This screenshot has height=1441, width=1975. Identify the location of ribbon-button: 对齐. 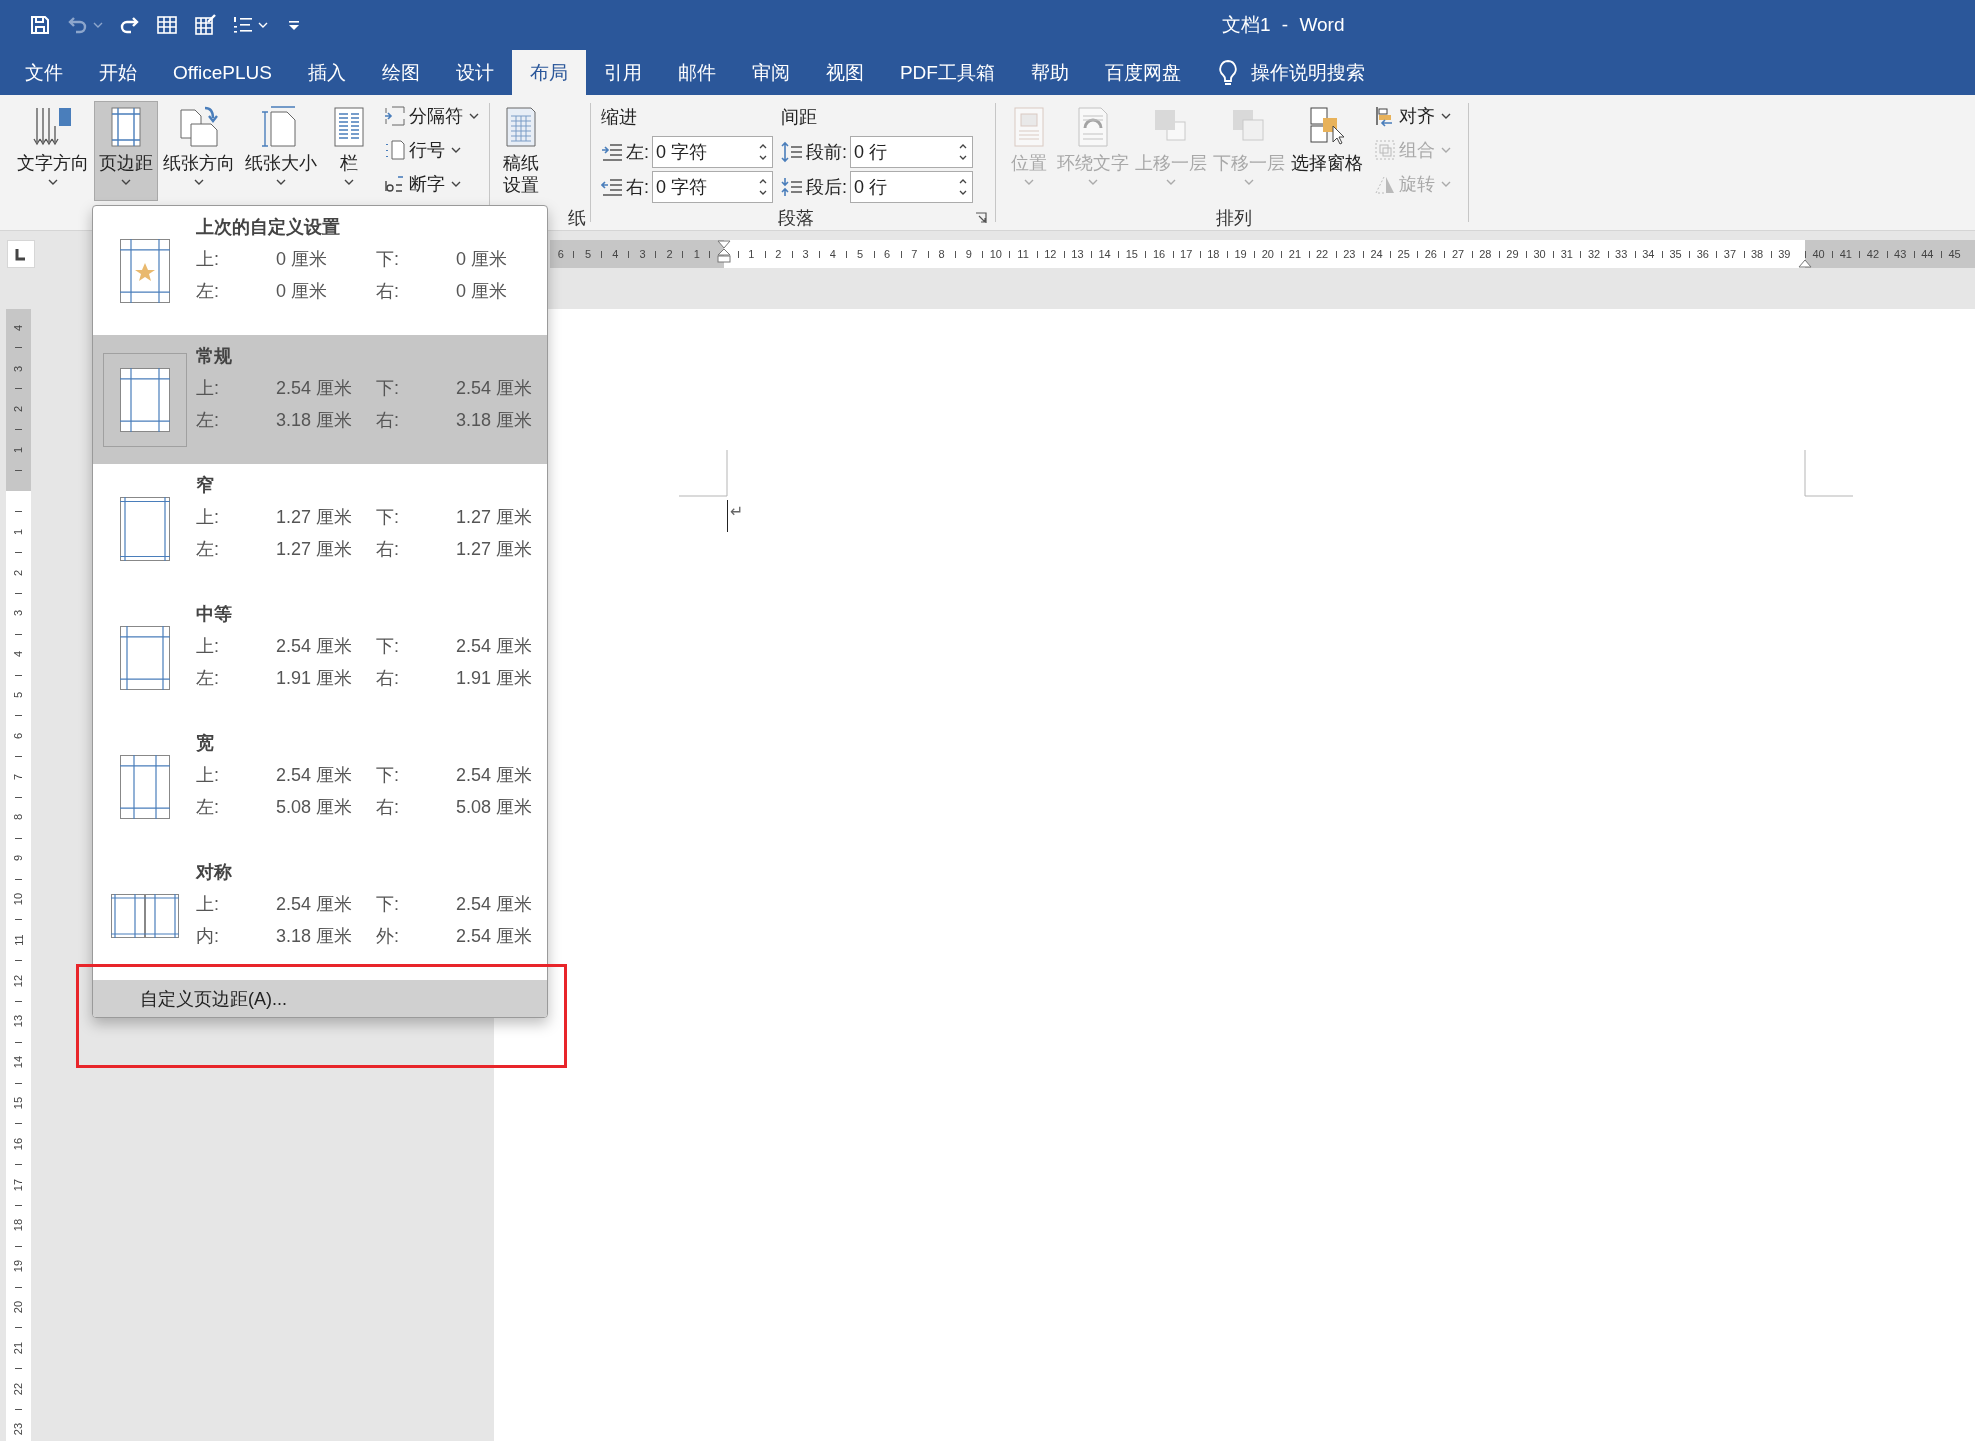
(1412, 116).